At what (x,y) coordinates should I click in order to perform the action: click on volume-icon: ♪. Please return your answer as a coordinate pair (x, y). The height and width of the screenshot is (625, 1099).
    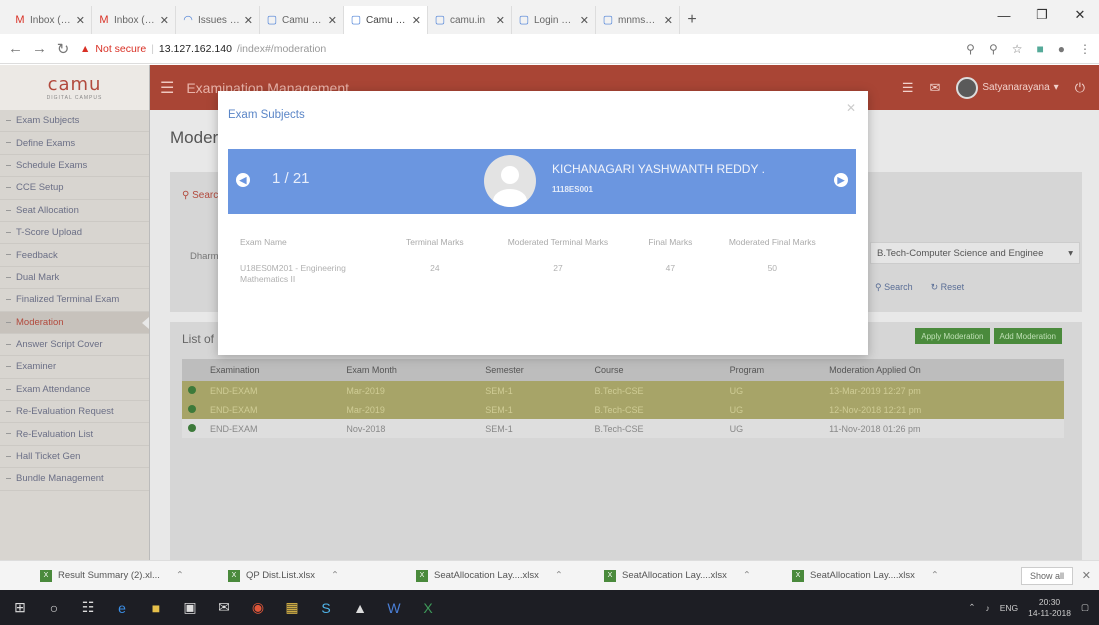
    Looking at the image, I should click on (987, 608).